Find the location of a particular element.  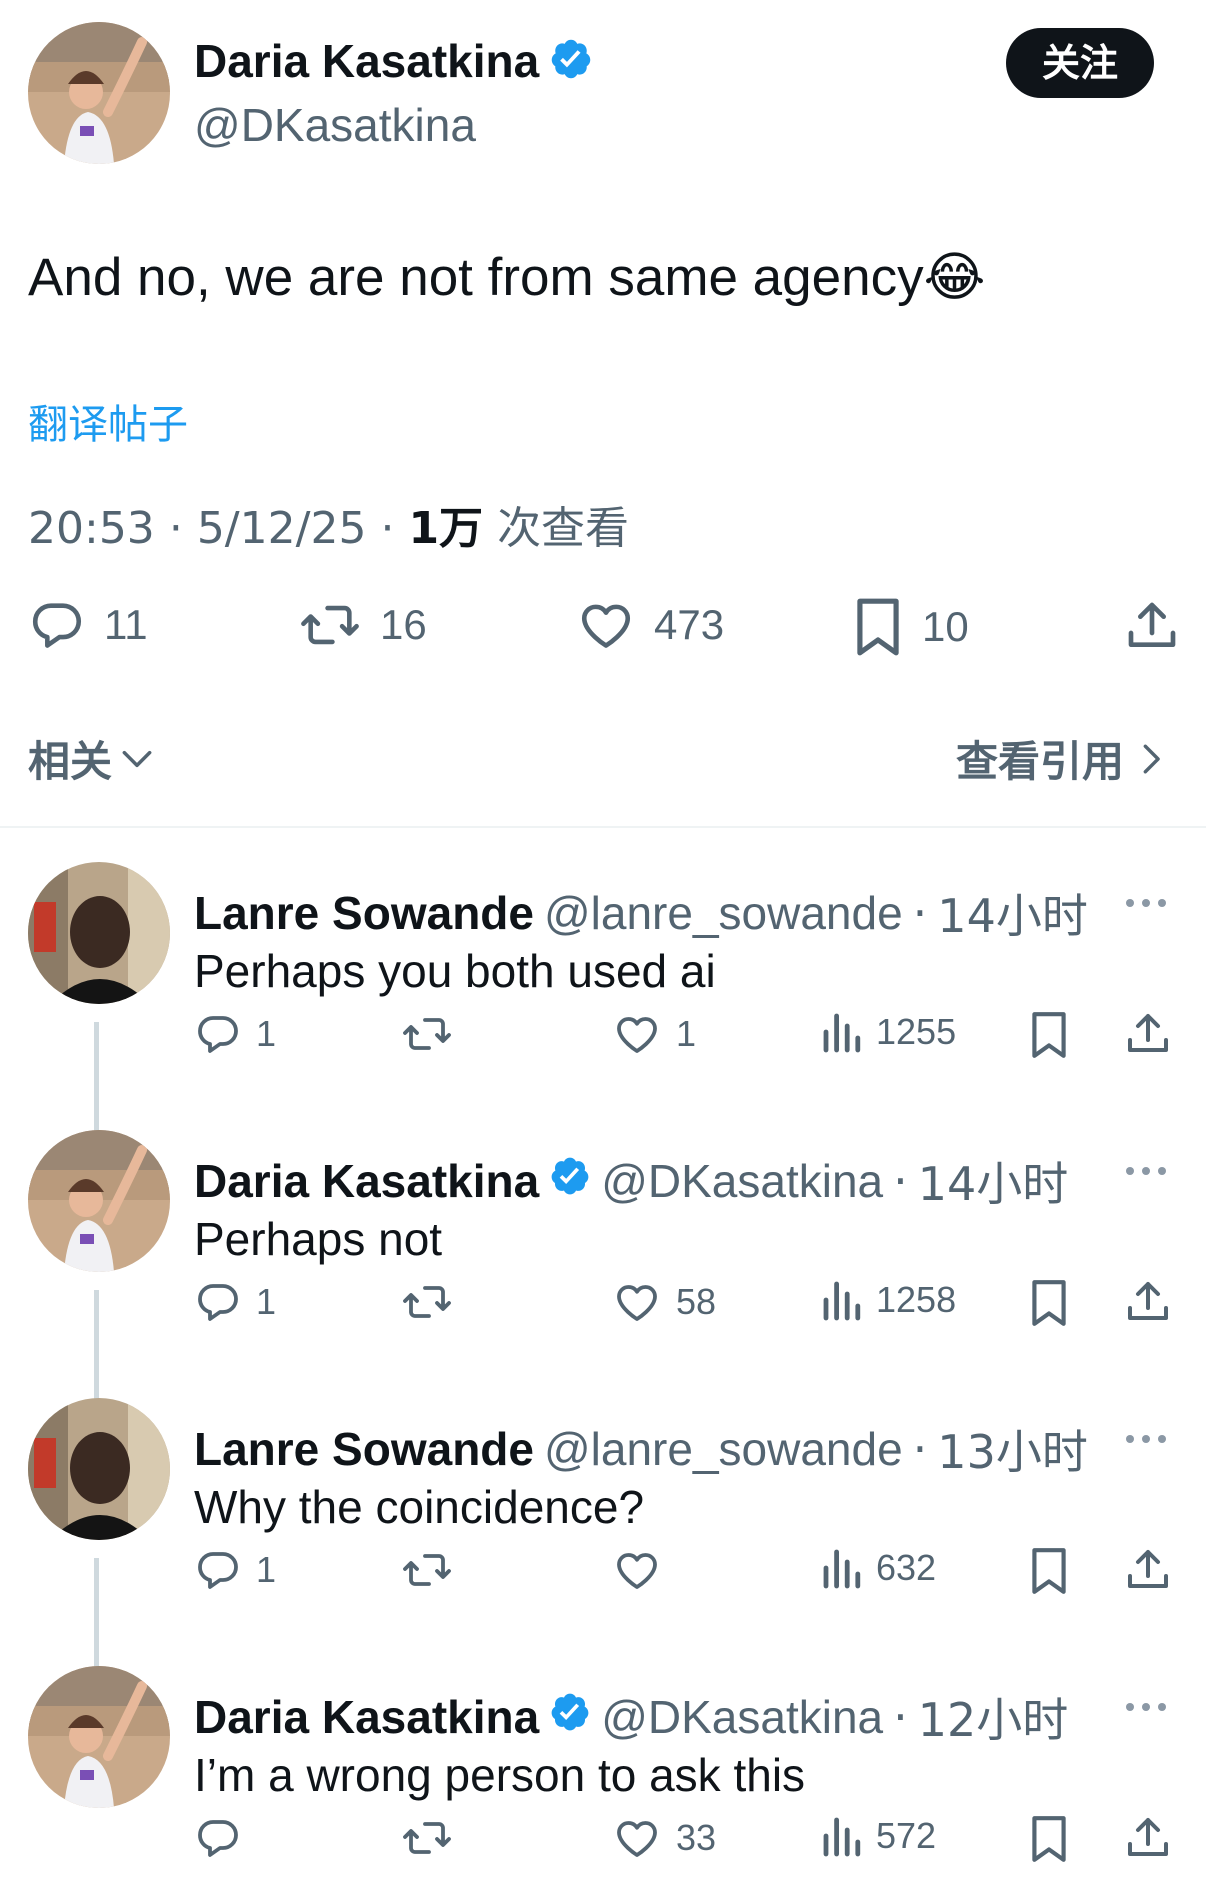

views-label: 次查看 is located at coordinates (563, 528).